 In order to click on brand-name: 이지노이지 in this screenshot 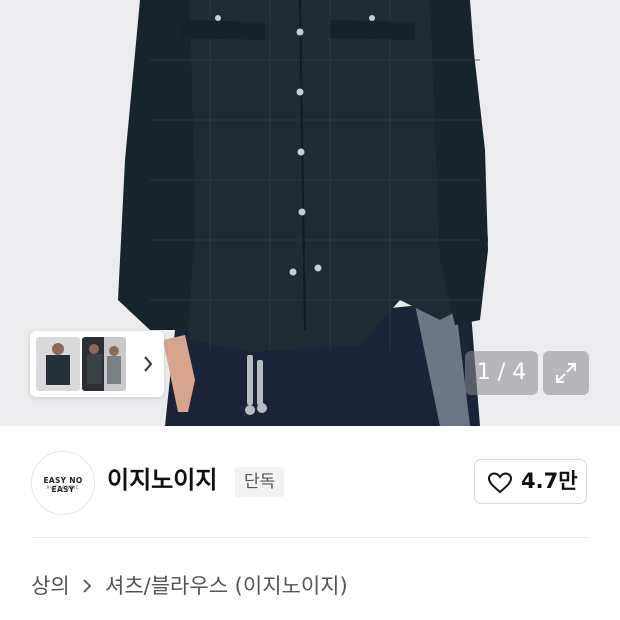, I will do `click(162, 480)`.